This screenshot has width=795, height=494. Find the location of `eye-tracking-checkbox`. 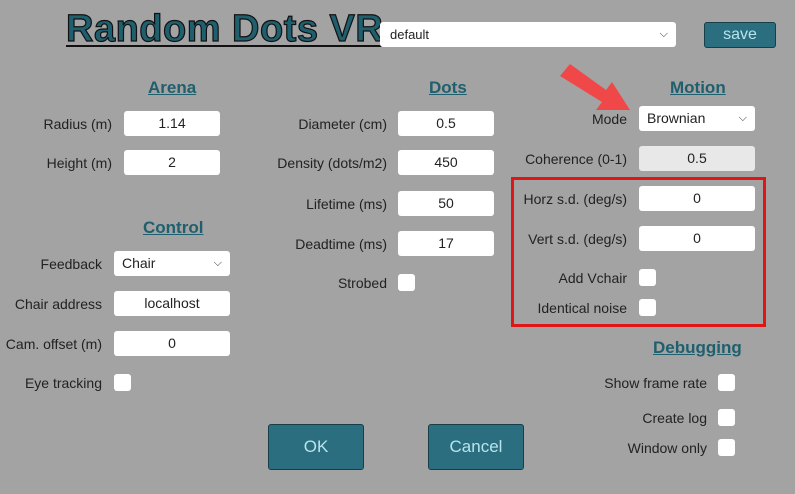

eye-tracking-checkbox is located at coordinates (122, 382).